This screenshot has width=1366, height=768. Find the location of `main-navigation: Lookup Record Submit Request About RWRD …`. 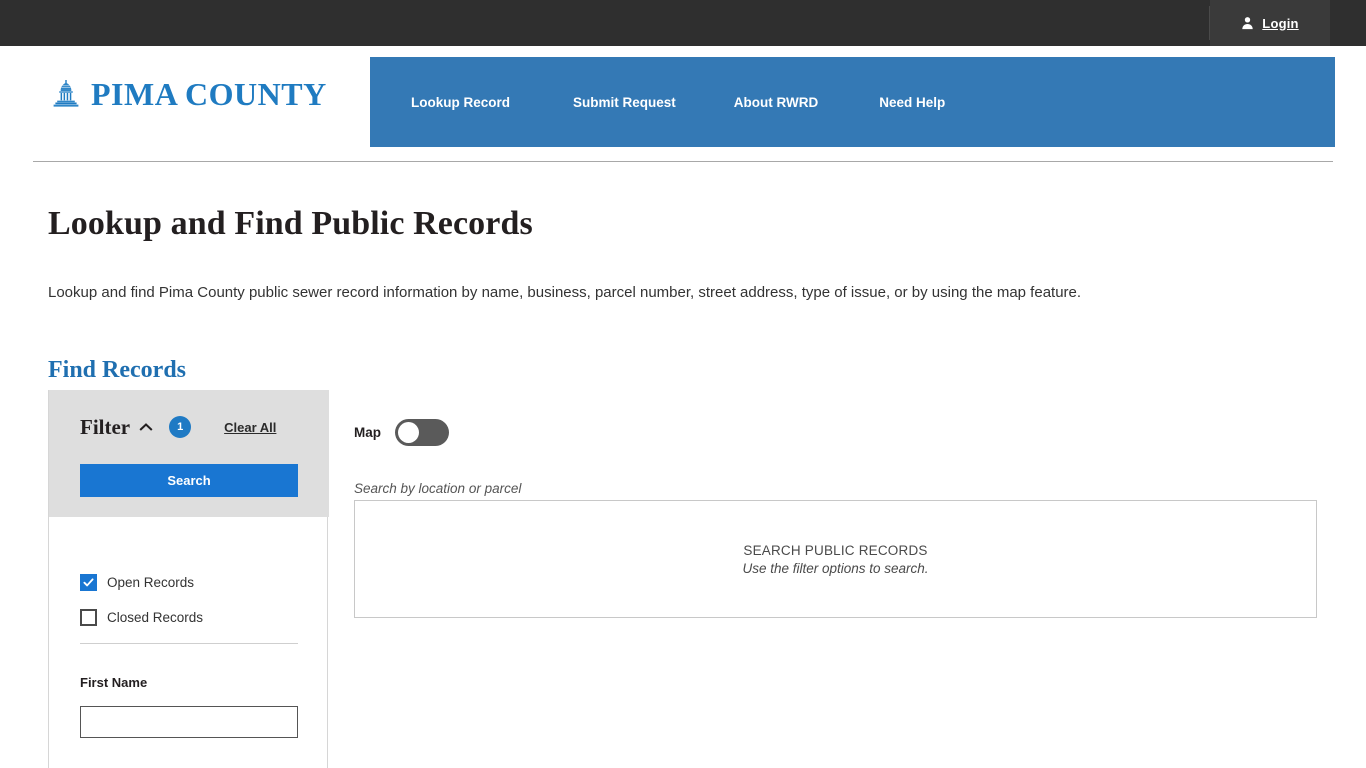

main-navigation: Lookup Record Submit Request About RWRD … is located at coordinates (852, 102).